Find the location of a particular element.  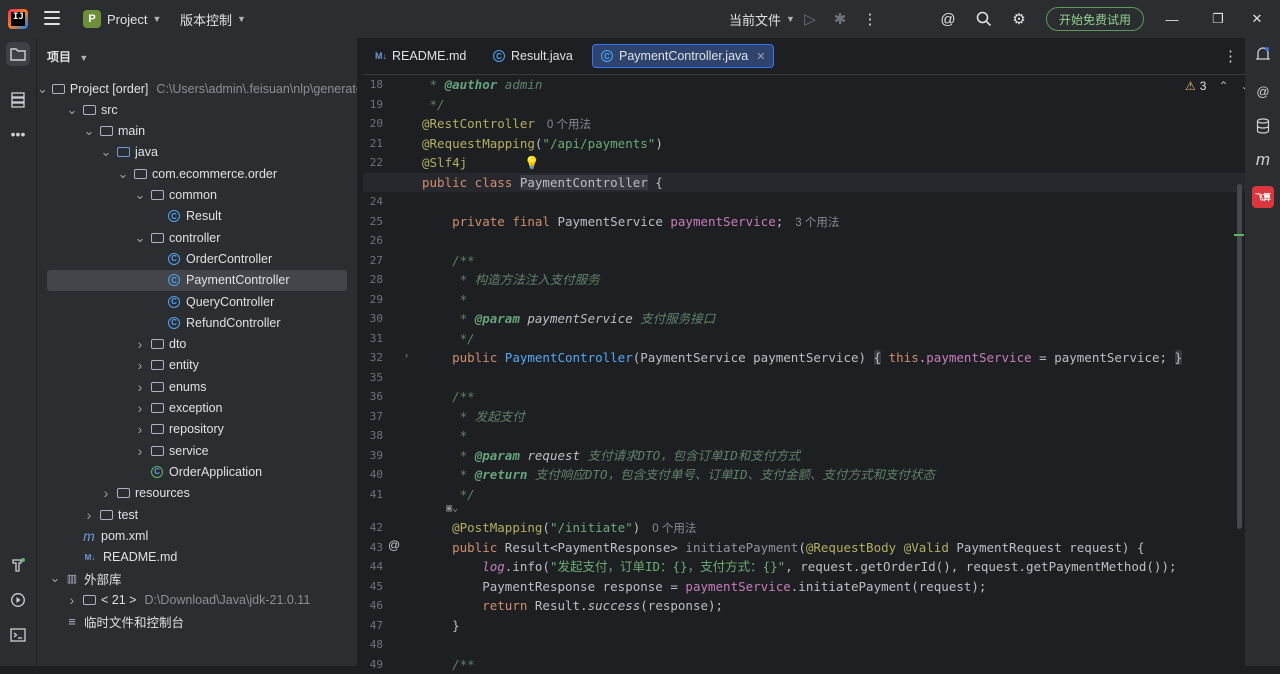

line-number: 39 is located at coordinates (373, 455).